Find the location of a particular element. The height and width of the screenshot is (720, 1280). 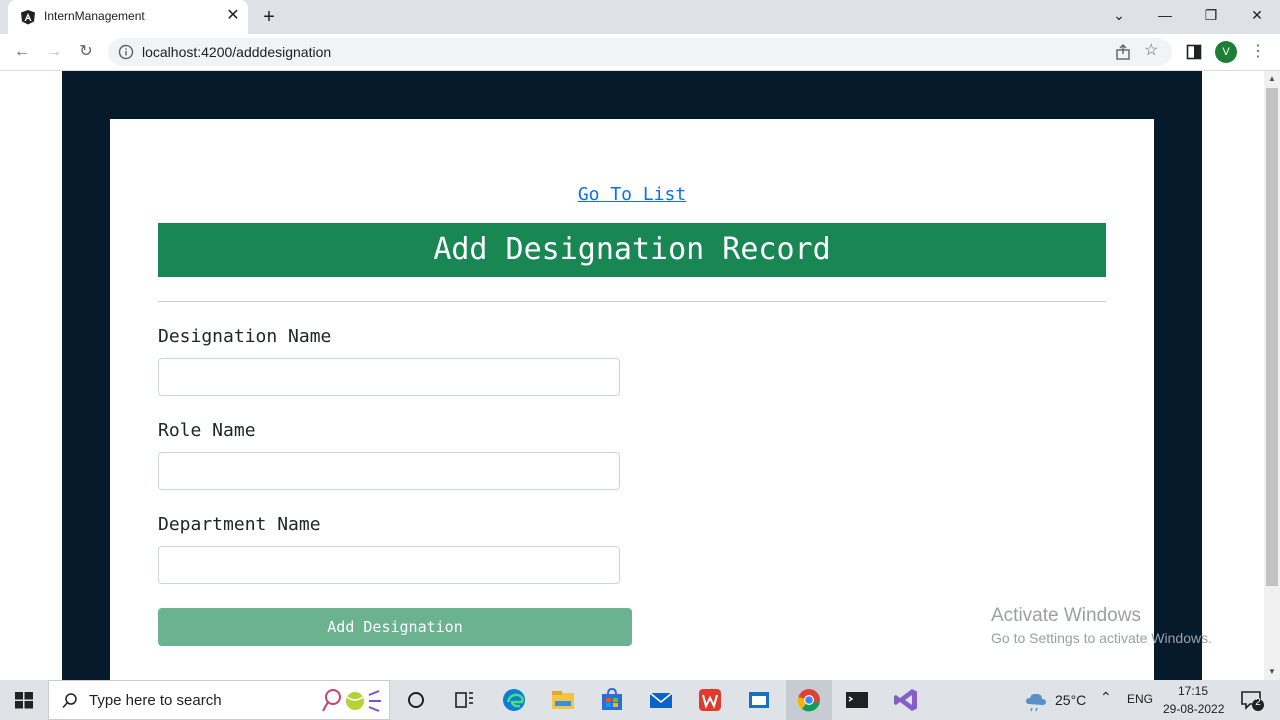

back-icon: ← is located at coordinates (22, 52).